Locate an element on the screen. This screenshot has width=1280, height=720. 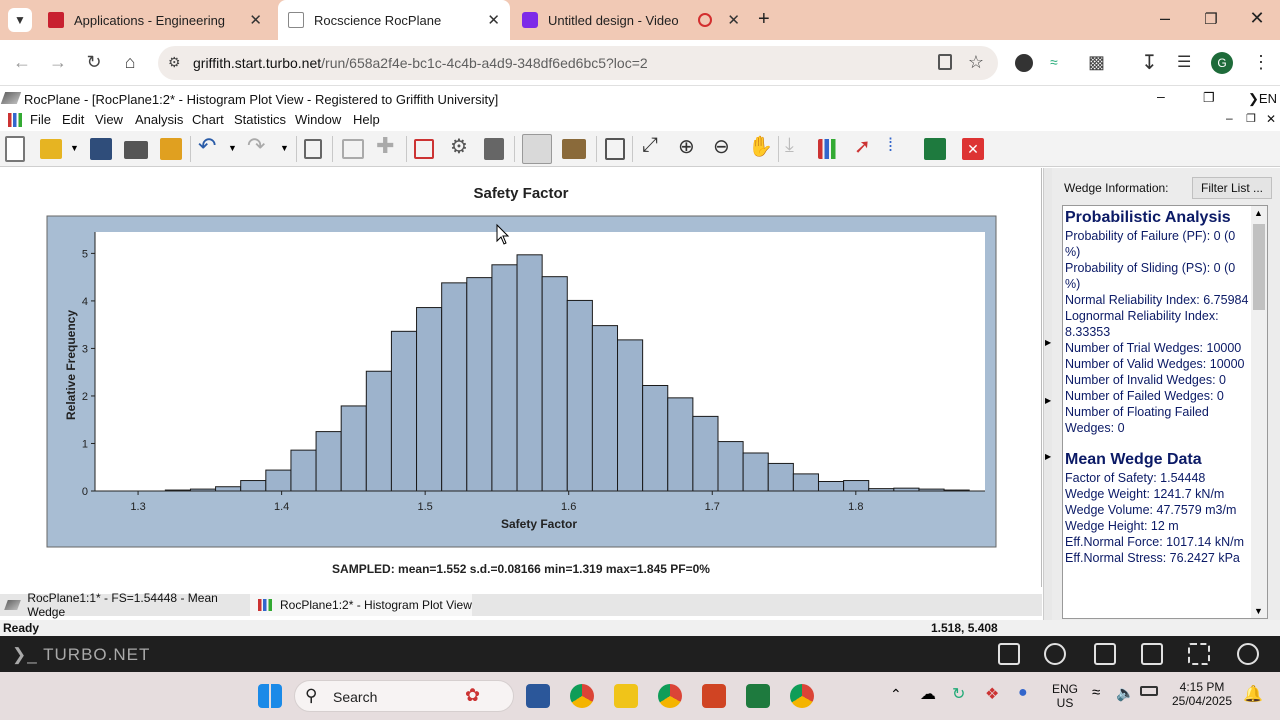
power-icon is located at coordinates (1248, 654).